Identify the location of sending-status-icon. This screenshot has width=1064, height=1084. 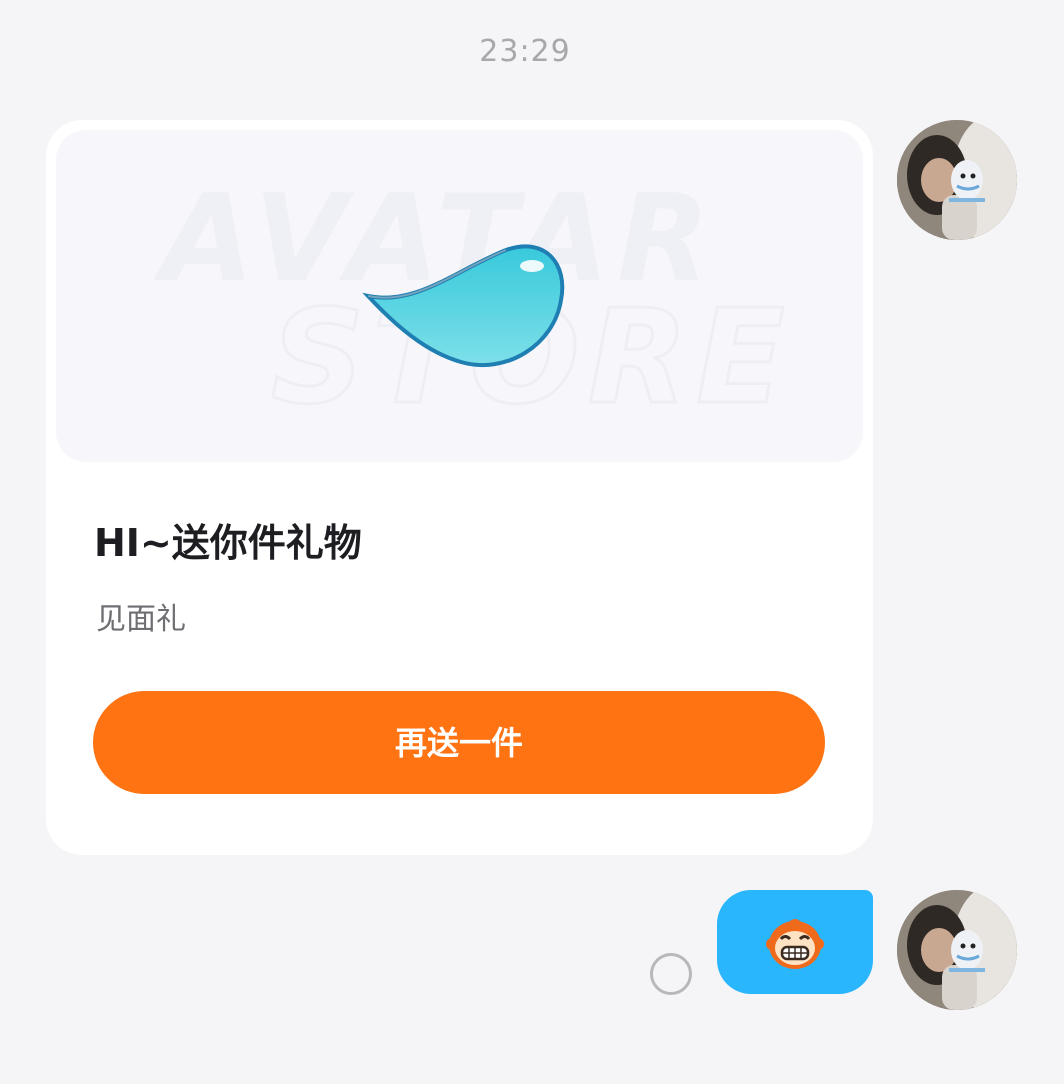
(671, 974).